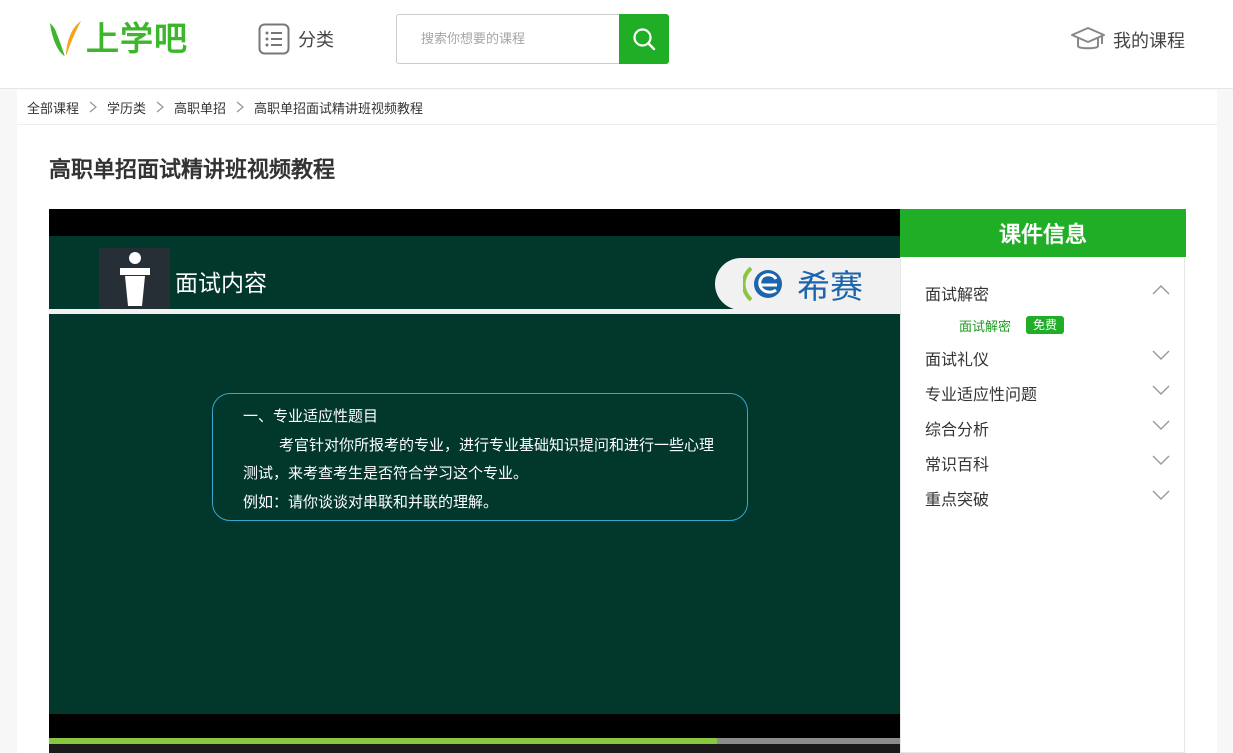 The width and height of the screenshot is (1233, 753). Describe the element at coordinates (617, 107) in the screenshot. I see `breadcrumb: 全部课程 学历类 高职单招 高职单招面试精讲班视频教程` at that location.